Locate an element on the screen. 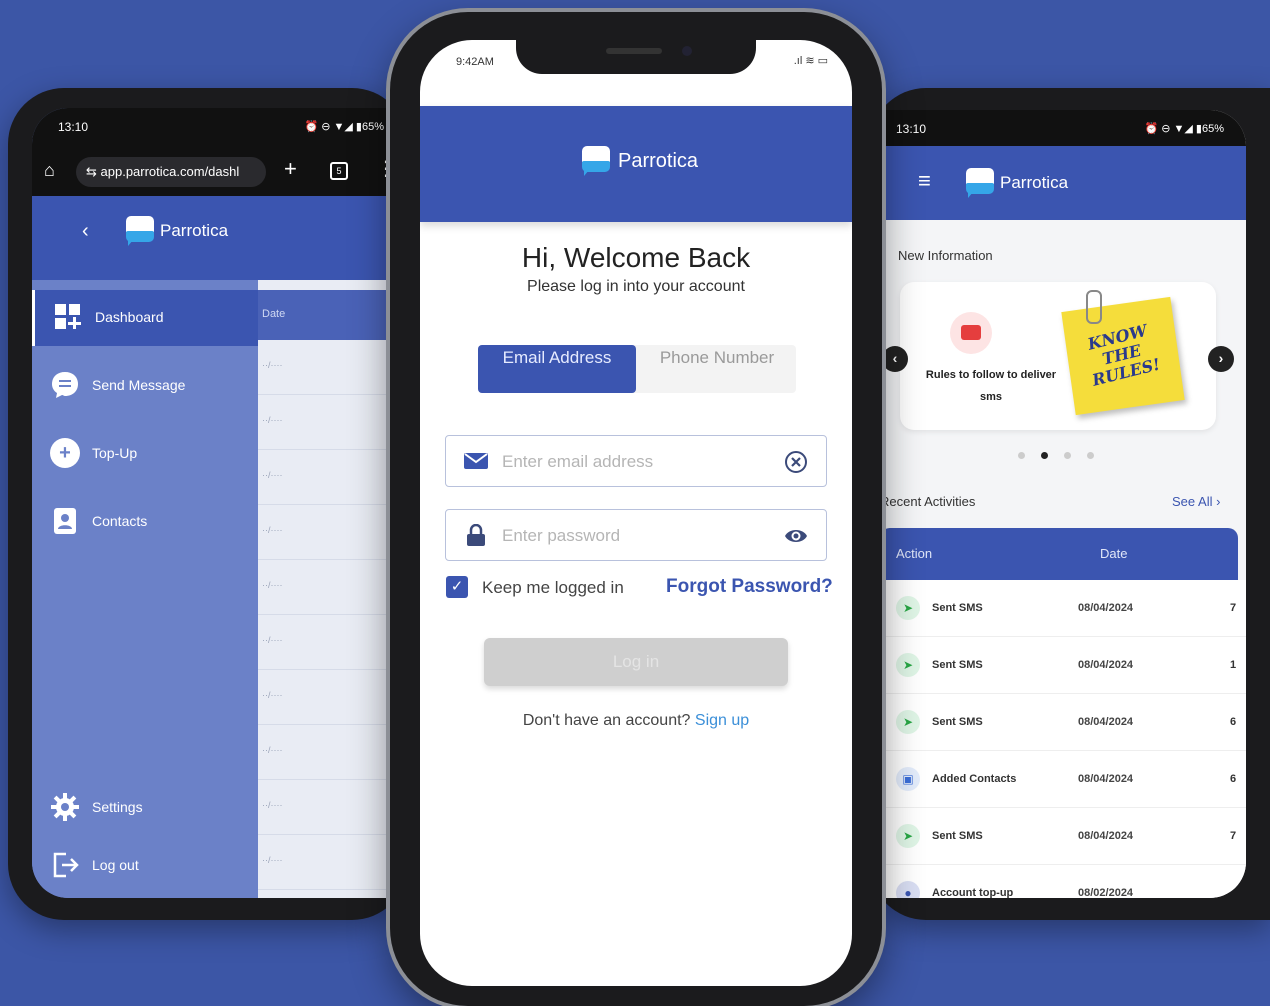  status-time: 13:10 is located at coordinates (911, 129).